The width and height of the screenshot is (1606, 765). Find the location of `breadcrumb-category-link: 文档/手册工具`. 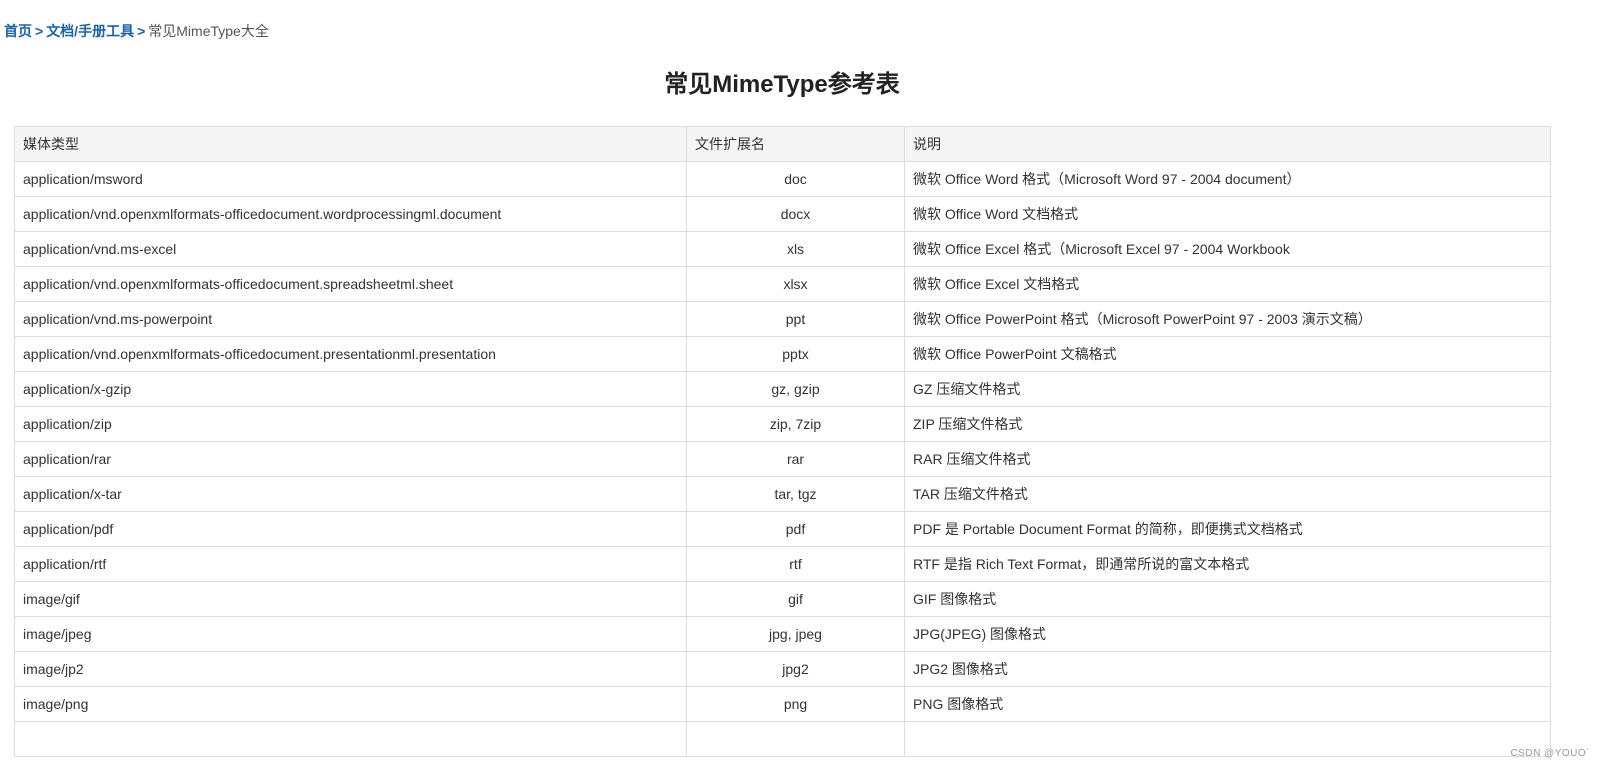

breadcrumb-category-link: 文档/手册工具 is located at coordinates (90, 31).